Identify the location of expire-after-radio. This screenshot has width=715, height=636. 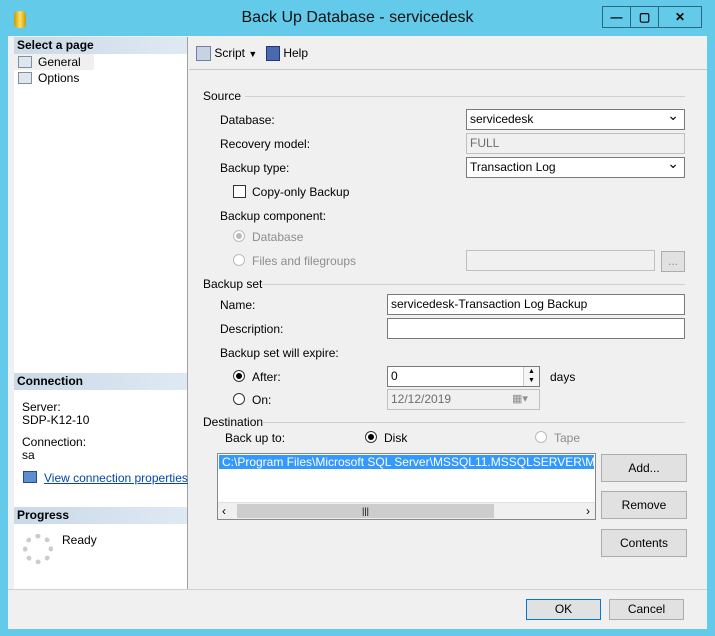
(239, 376).